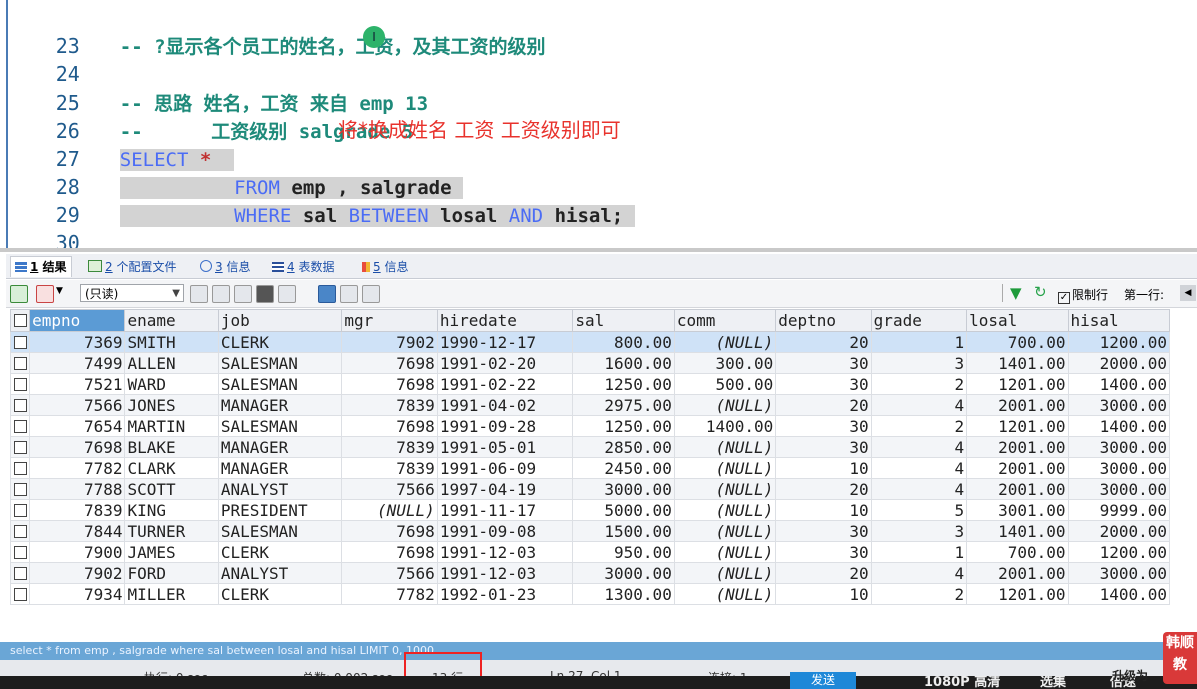 The image size is (1197, 689). I want to click on cell-comm: 300.00, so click(725, 363).